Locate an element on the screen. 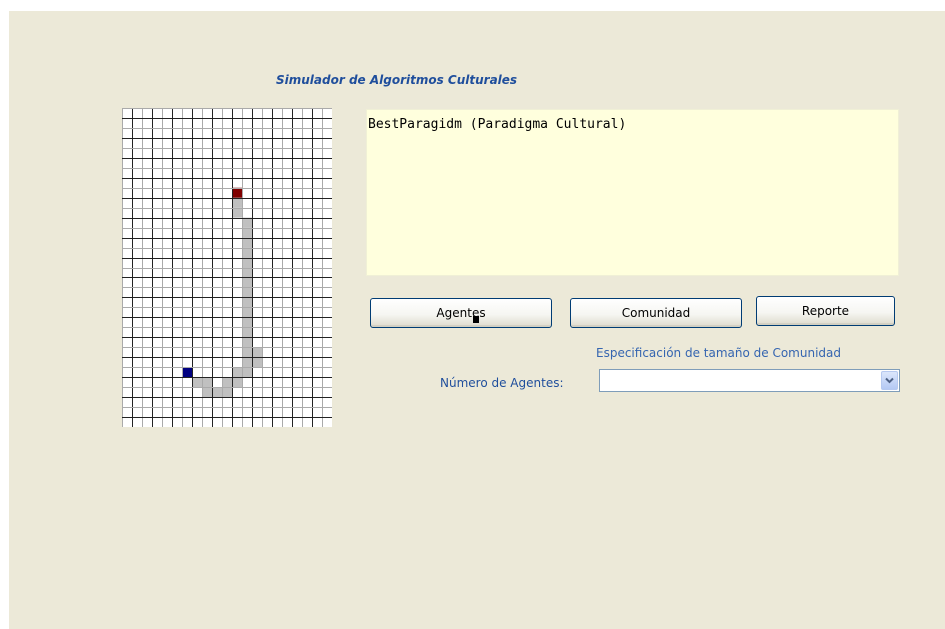 This screenshot has width=945, height=629. page-title: Simulador de Algoritmos Culturales is located at coordinates (397, 80).